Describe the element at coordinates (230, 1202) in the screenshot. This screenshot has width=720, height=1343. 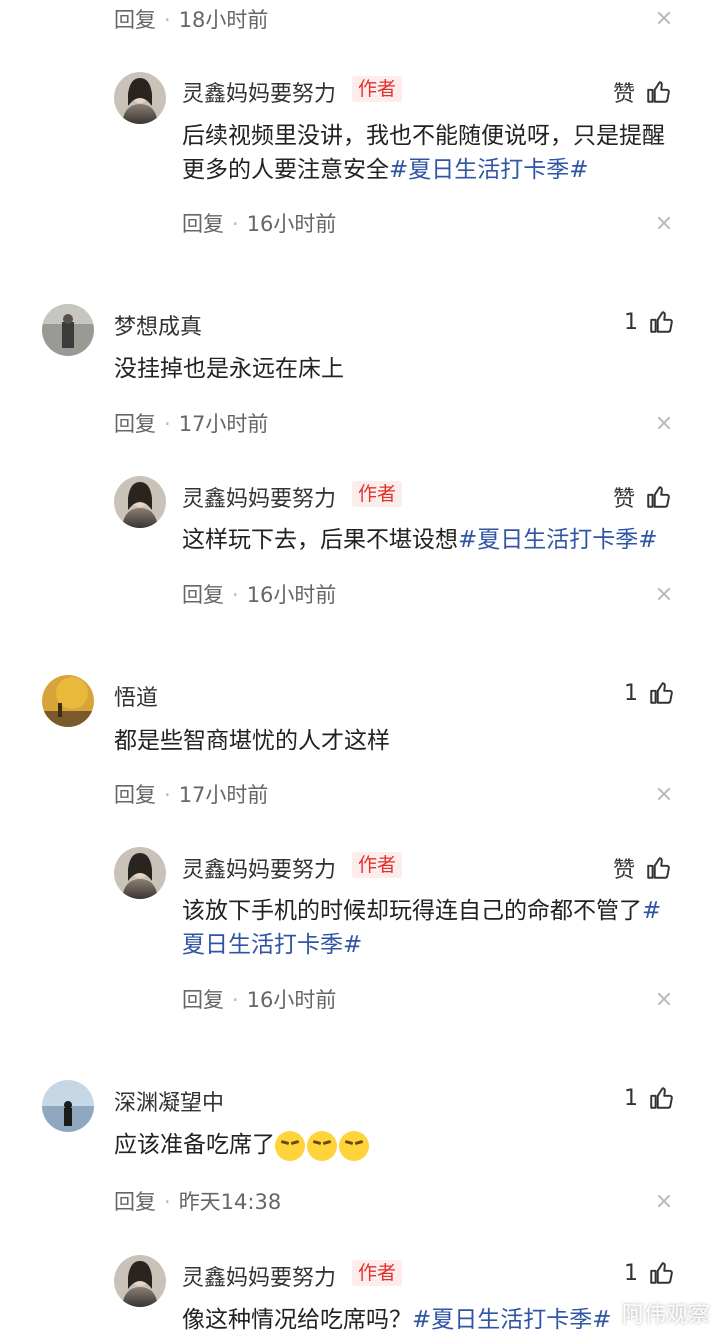
I see `timestamp: 昨天14:38` at that location.